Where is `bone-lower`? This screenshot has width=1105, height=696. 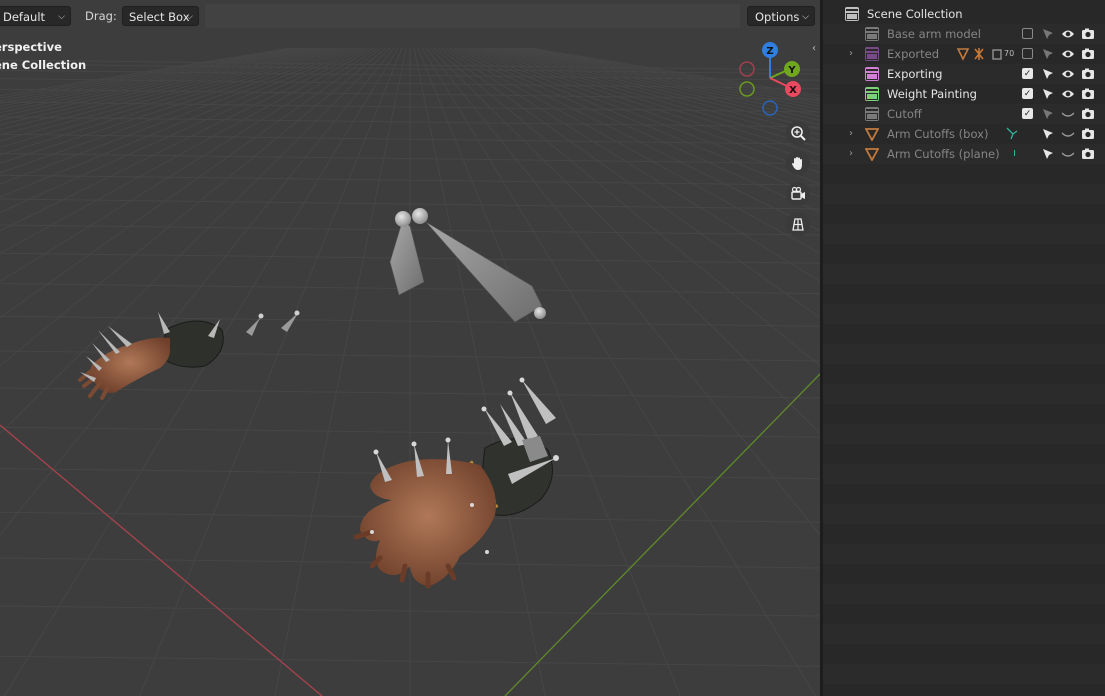
bone-lower is located at coordinates (484, 272).